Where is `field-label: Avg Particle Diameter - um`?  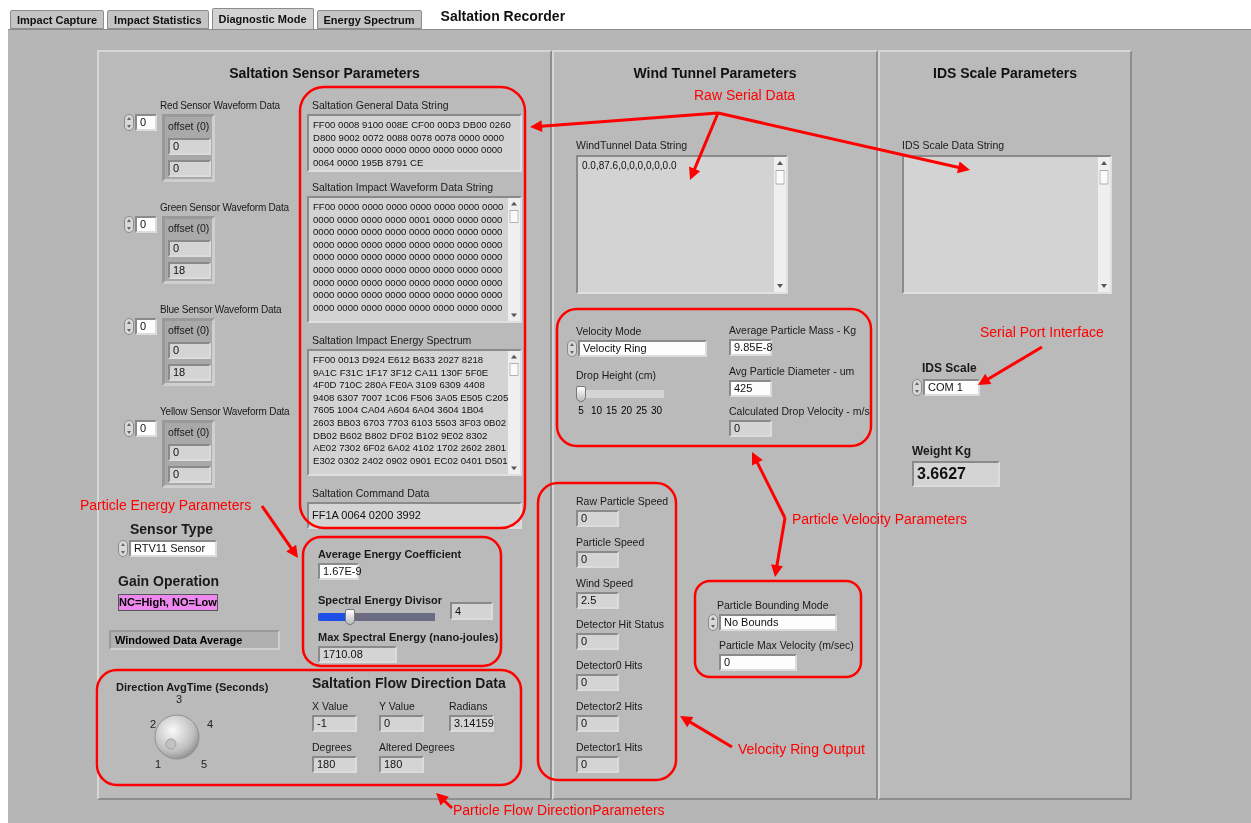
field-label: Avg Particle Diameter - um is located at coordinates (792, 371).